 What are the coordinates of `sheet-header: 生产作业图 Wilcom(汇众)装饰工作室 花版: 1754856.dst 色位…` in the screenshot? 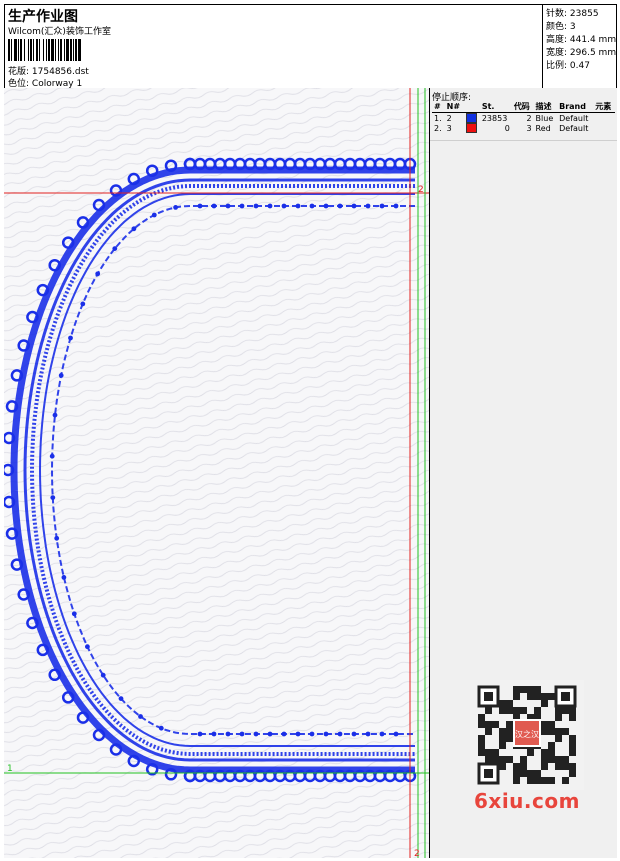 It's located at (310, 46).